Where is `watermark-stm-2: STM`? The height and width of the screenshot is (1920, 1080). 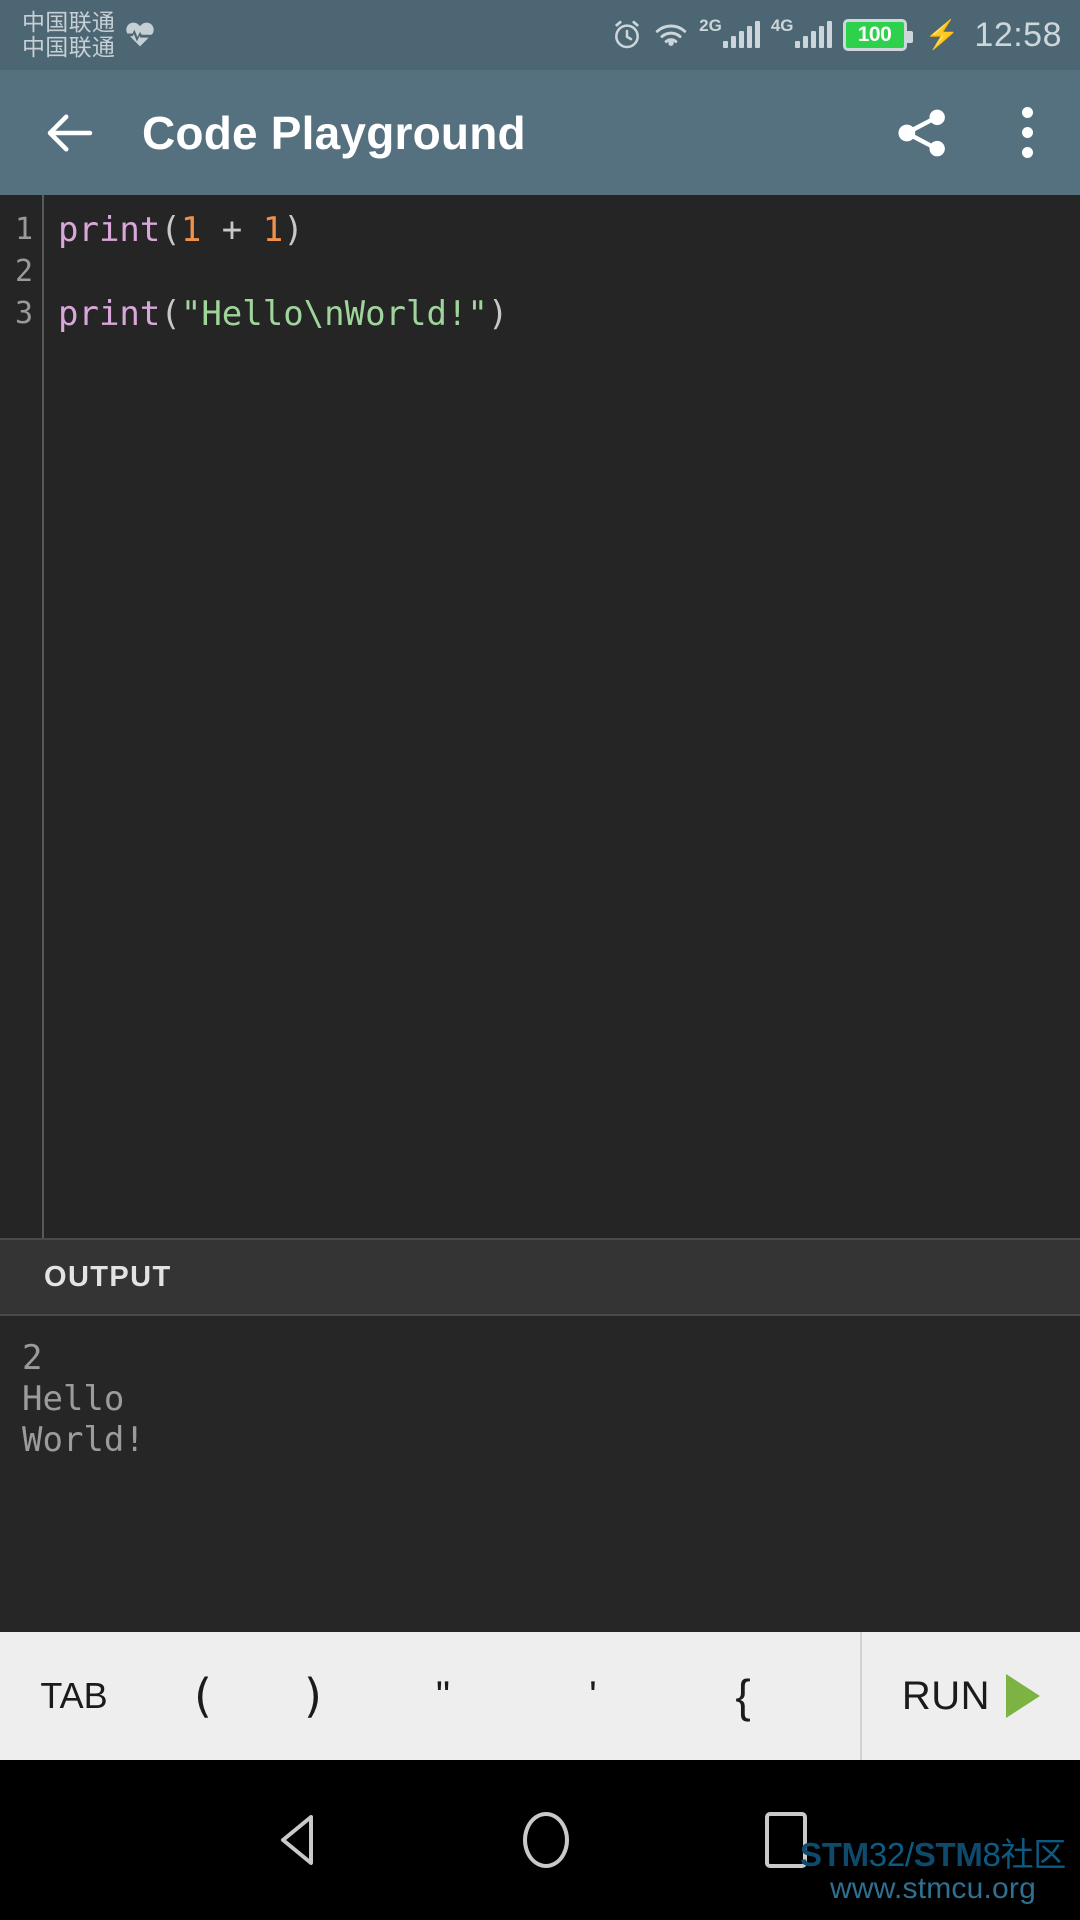 watermark-stm-2: STM is located at coordinates (948, 1854).